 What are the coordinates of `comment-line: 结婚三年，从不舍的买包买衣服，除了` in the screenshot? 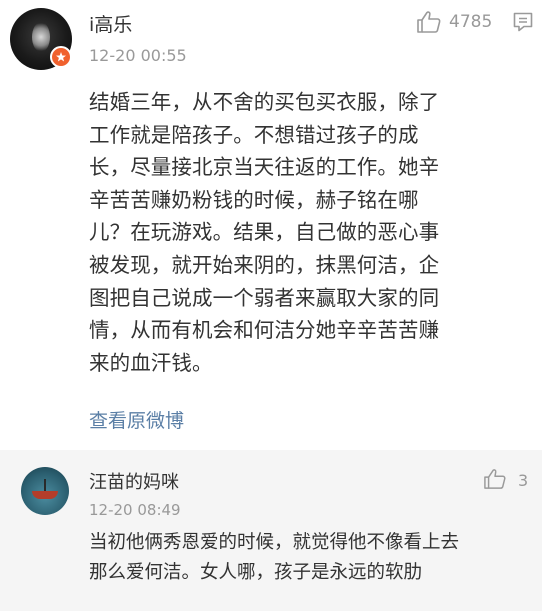 It's located at (264, 102).